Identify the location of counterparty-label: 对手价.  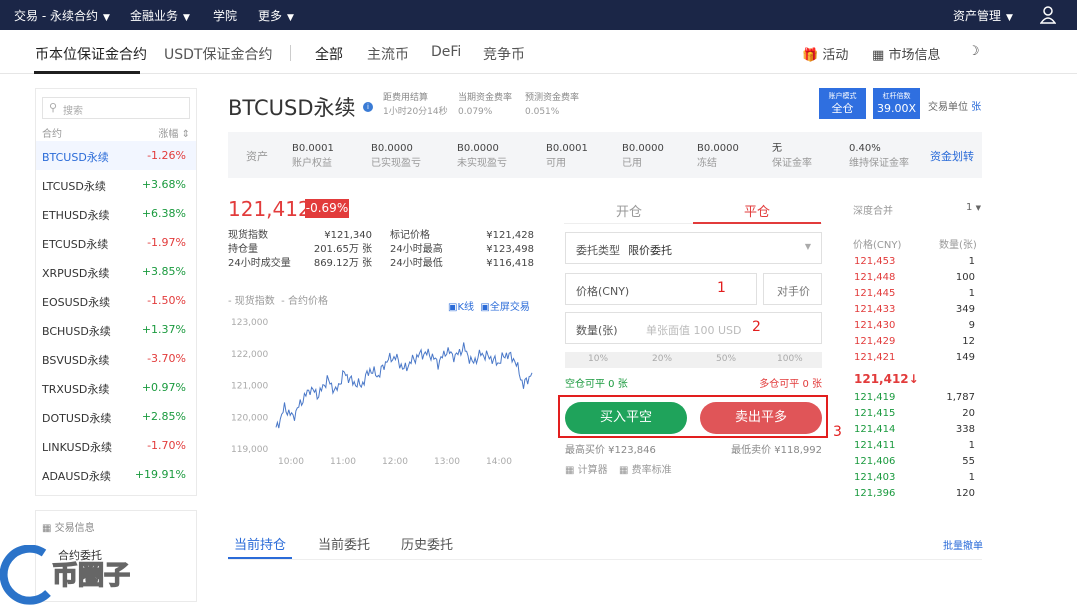
(793, 291).